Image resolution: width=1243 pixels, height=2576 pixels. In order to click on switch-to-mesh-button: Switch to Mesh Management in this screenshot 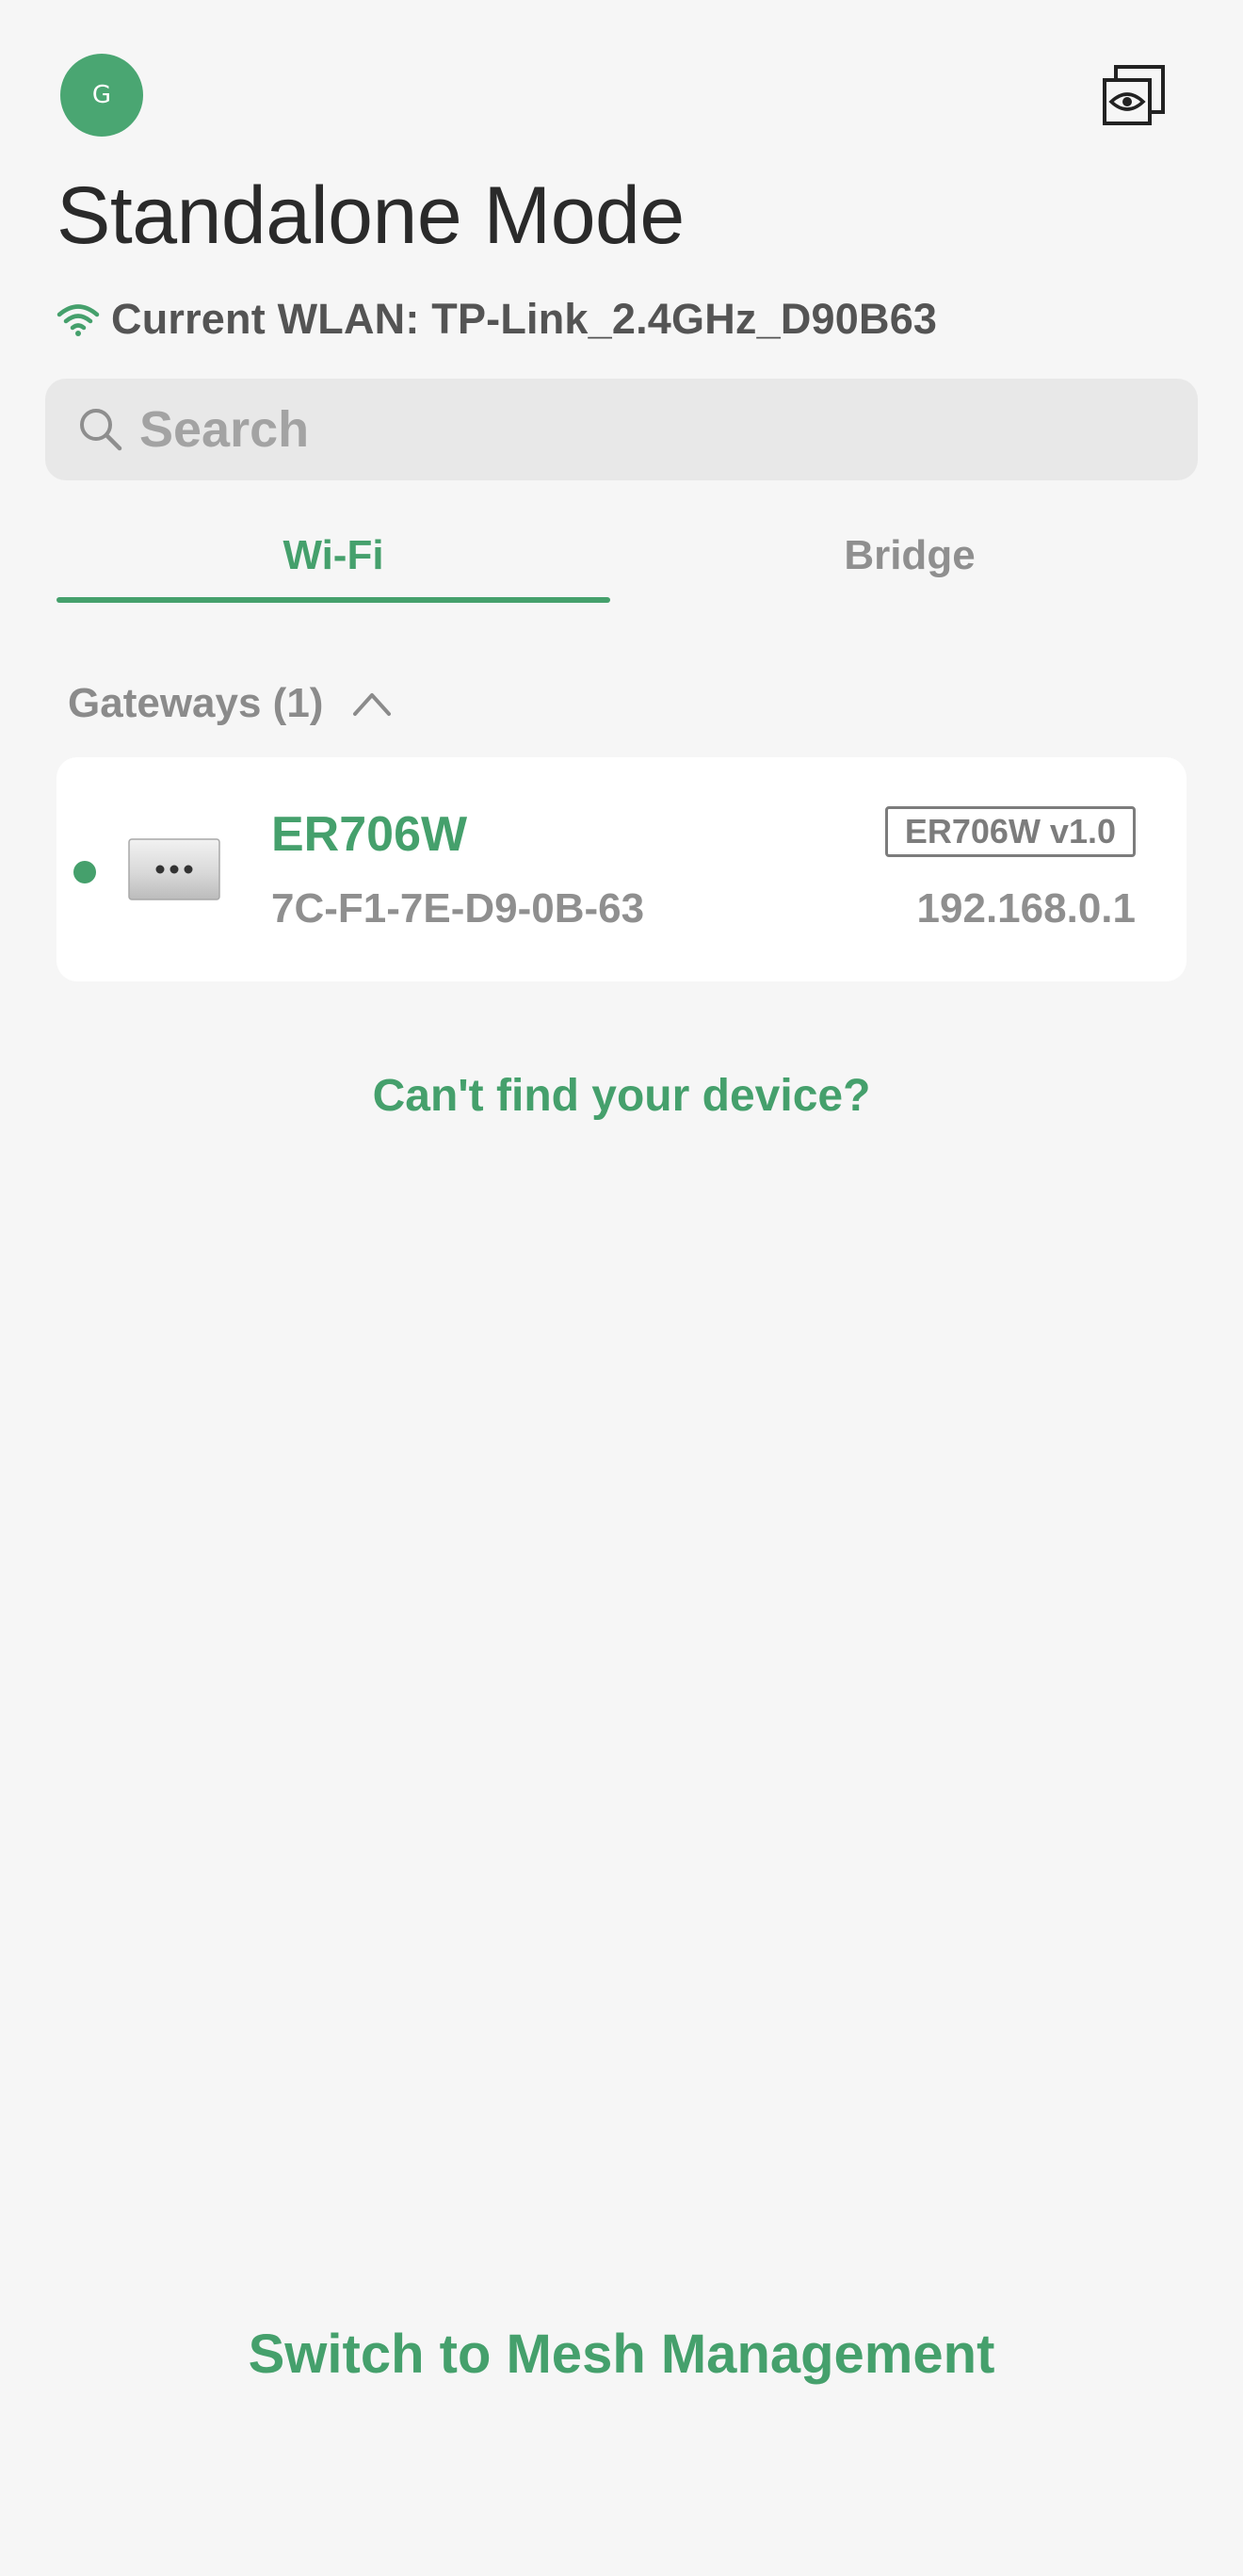, I will do `click(622, 2354)`.